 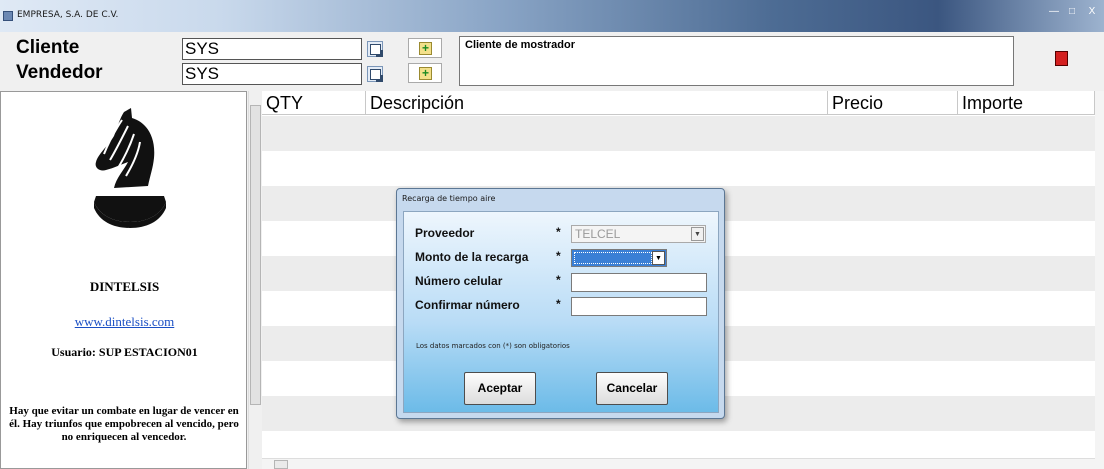 What do you see at coordinates (597, 103) in the screenshot?
I see `column-header-descripcion: Descripción` at bounding box center [597, 103].